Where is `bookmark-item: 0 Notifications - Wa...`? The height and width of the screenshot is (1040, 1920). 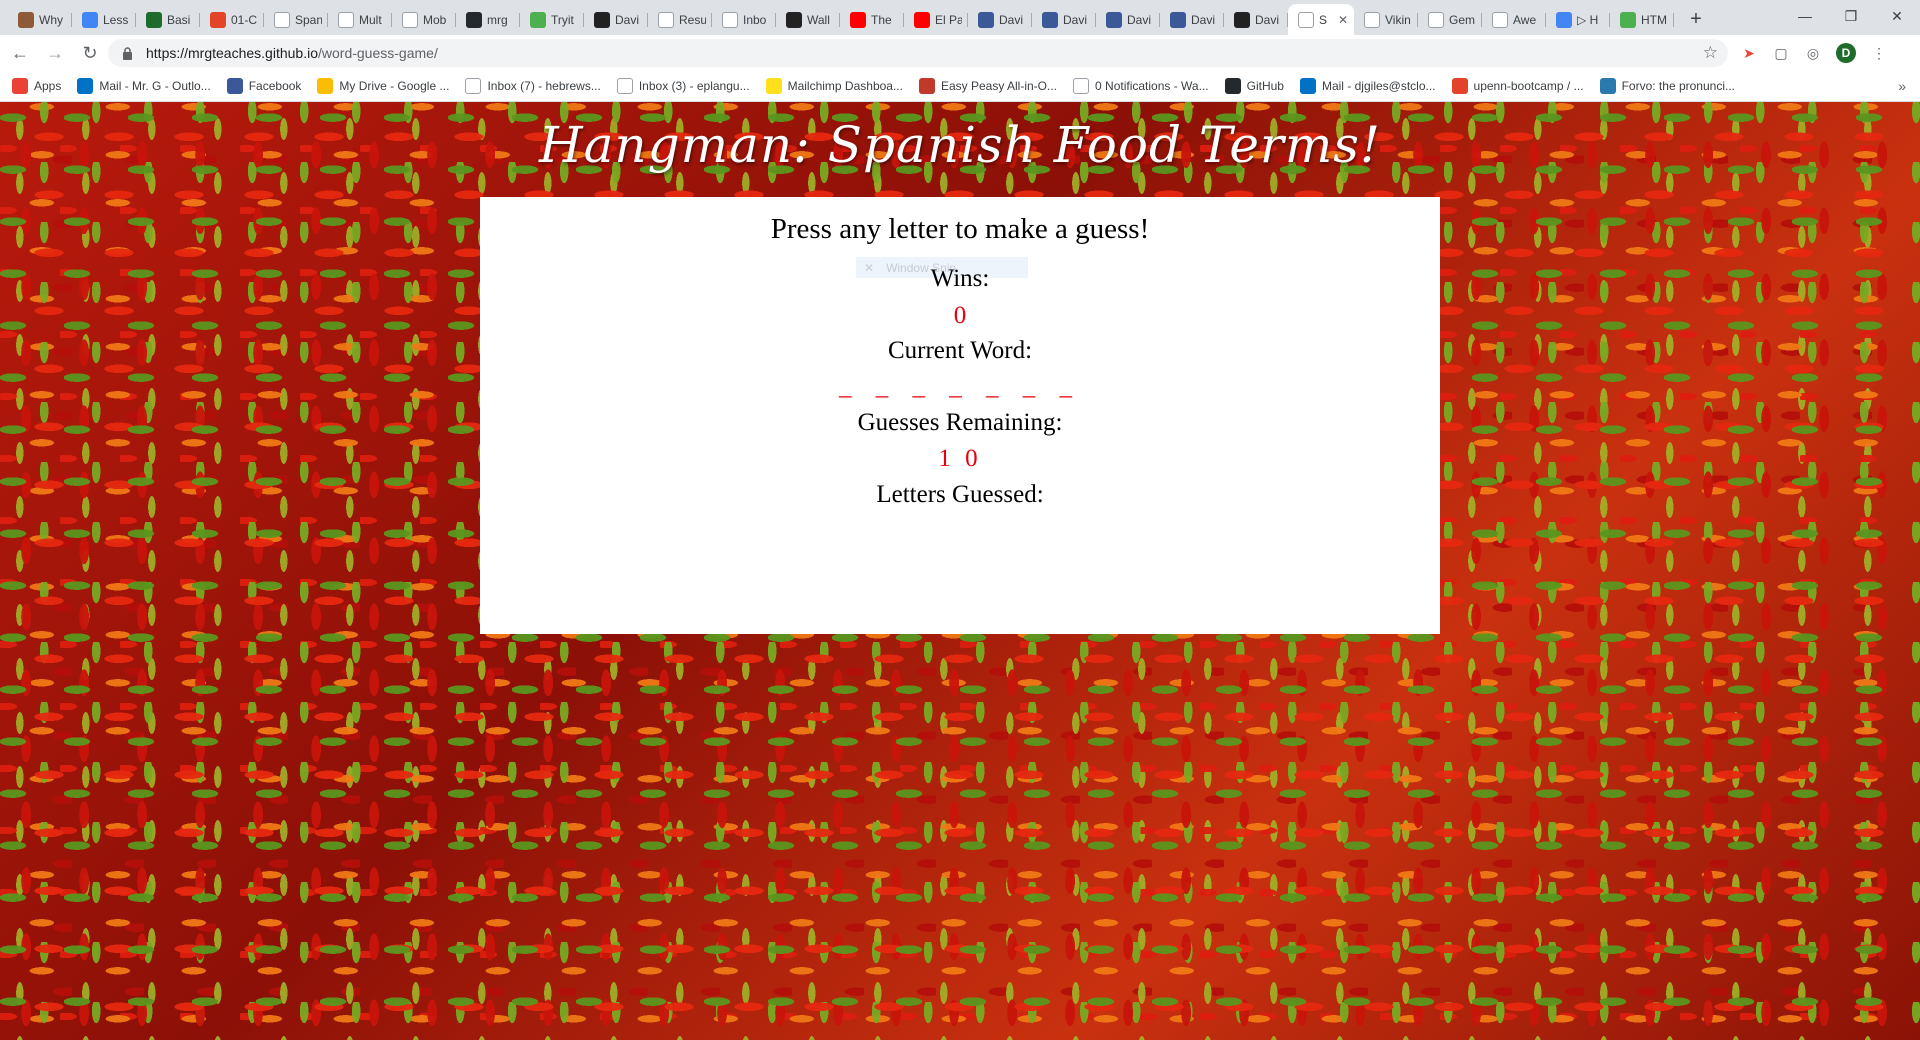
bookmark-item: 0 Notifications - Wa... is located at coordinates (1141, 86).